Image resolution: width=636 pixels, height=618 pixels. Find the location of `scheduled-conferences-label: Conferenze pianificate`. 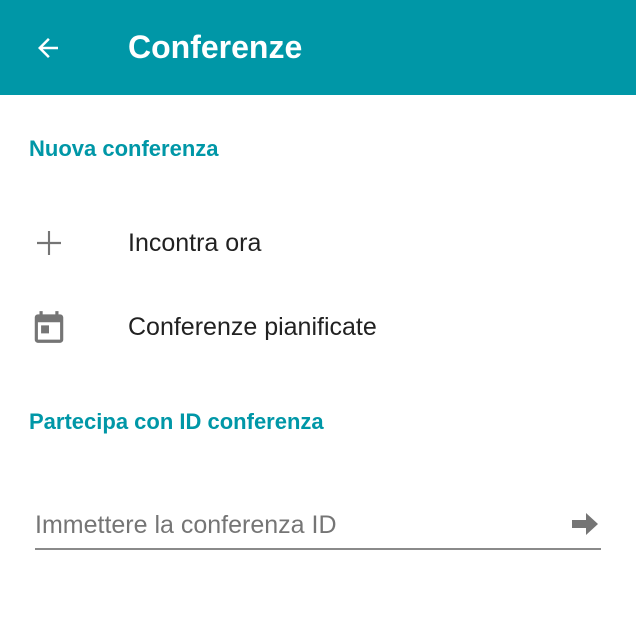

scheduled-conferences-label: Conferenze pianificate is located at coordinates (252, 327).